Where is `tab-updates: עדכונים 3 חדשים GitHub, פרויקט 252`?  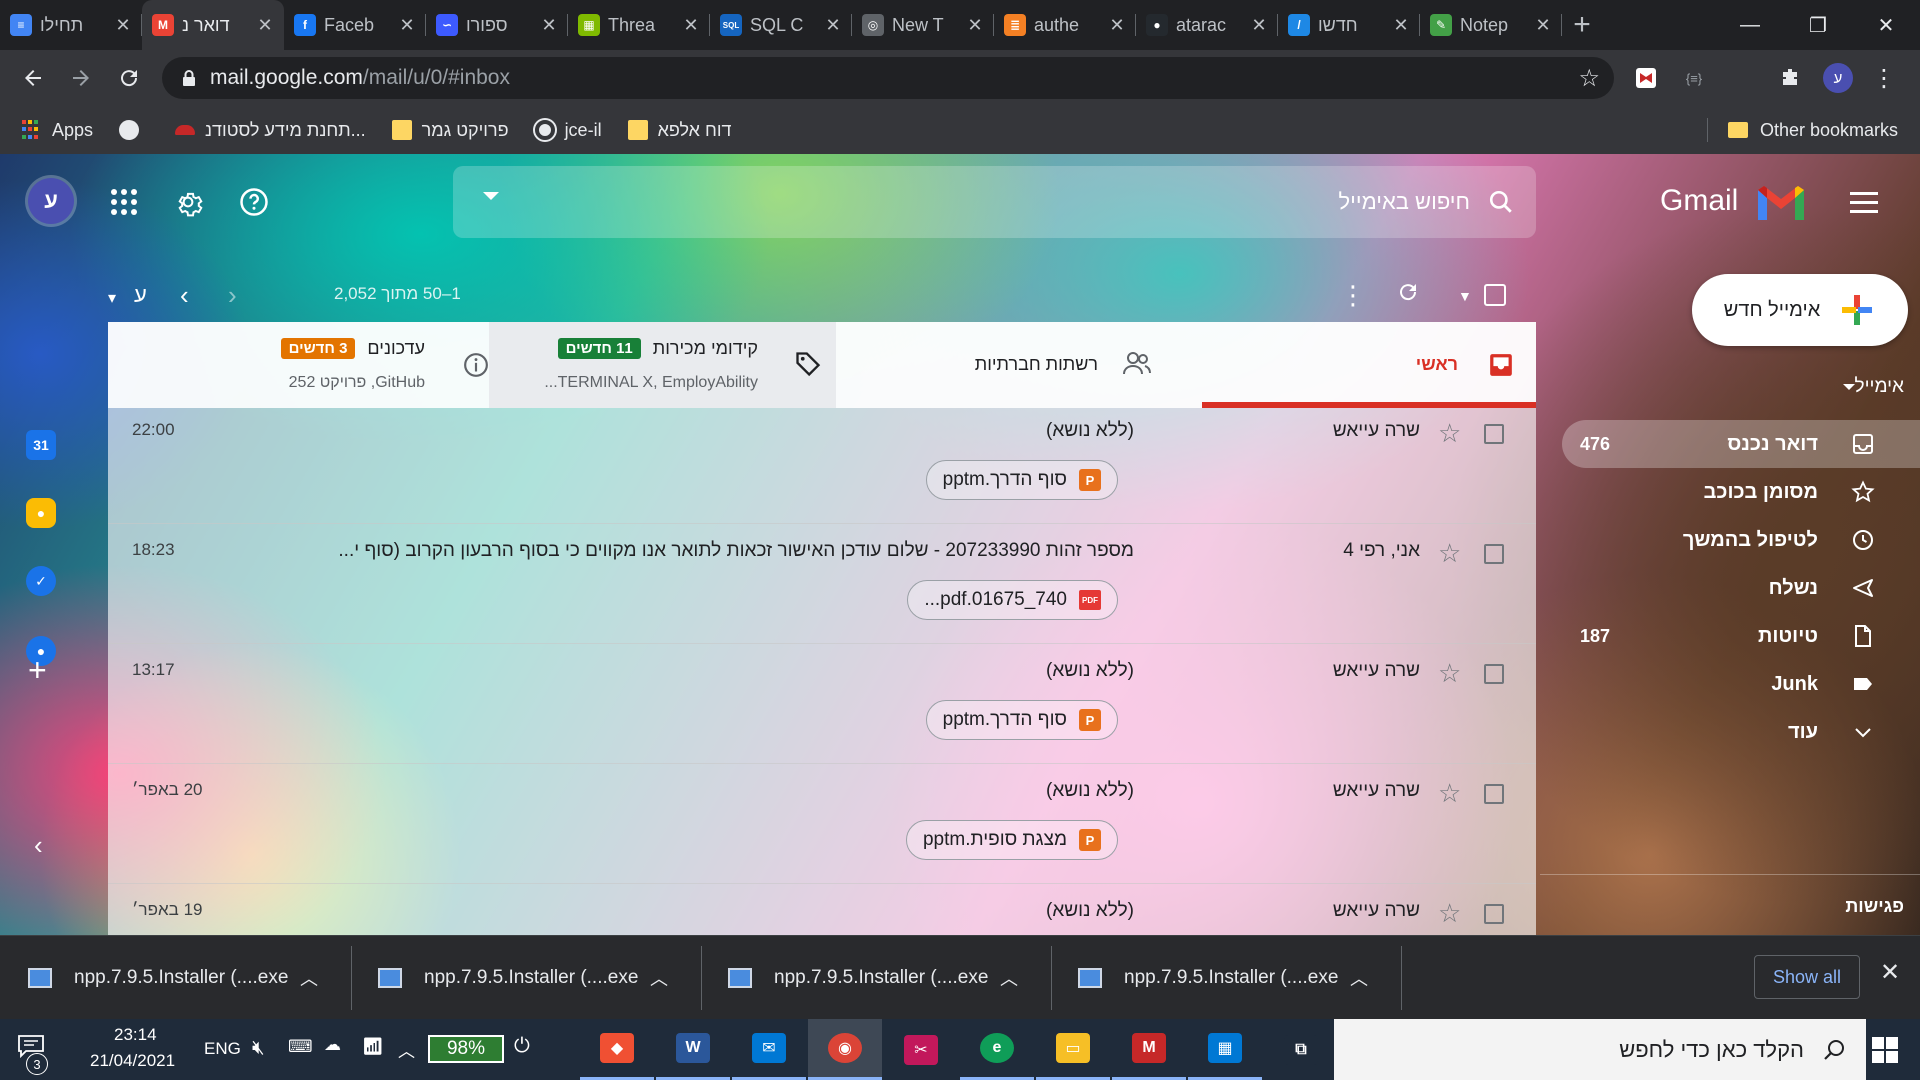
tab-updates: עדכונים 3 חדשים GitHub, פרויקט 252 is located at coordinates (298, 365).